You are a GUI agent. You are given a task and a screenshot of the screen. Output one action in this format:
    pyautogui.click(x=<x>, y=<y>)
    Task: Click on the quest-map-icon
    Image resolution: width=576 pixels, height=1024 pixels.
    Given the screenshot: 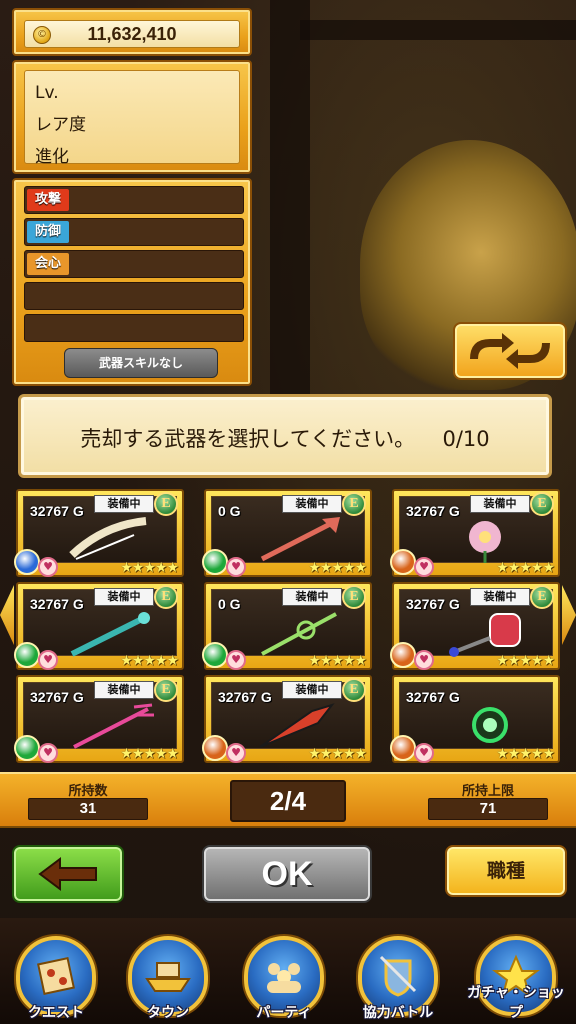 What is the action you would take?
    pyautogui.click(x=56, y=976)
    